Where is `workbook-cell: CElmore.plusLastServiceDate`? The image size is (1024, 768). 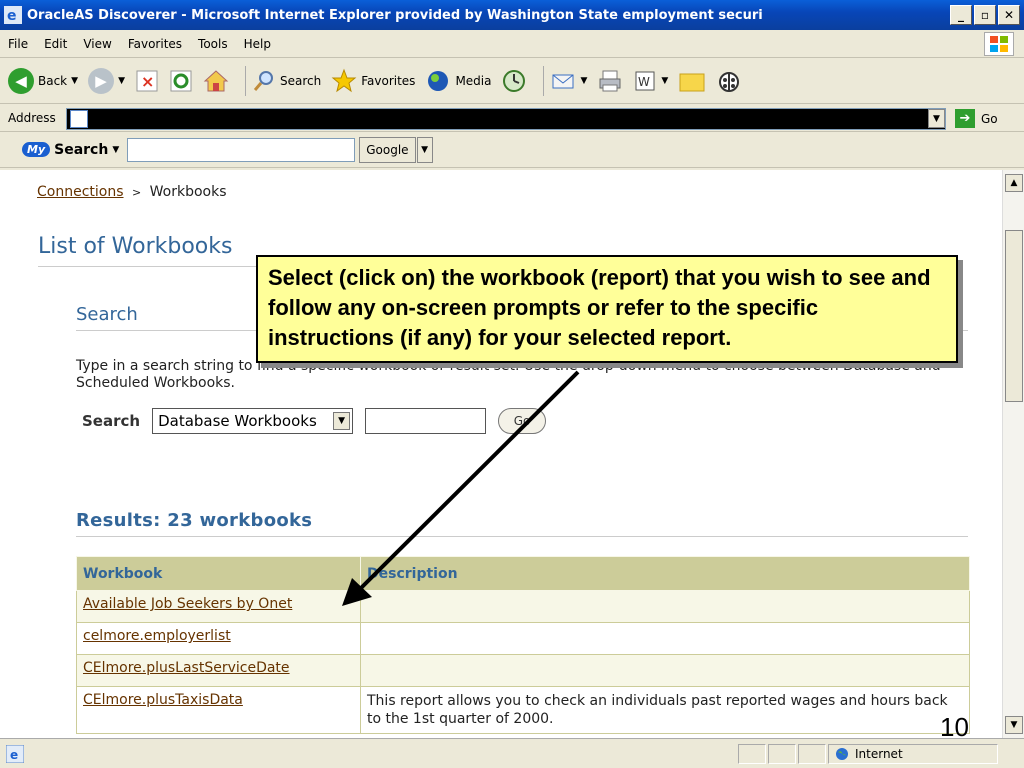 workbook-cell: CElmore.plusLastServiceDate is located at coordinates (218, 670).